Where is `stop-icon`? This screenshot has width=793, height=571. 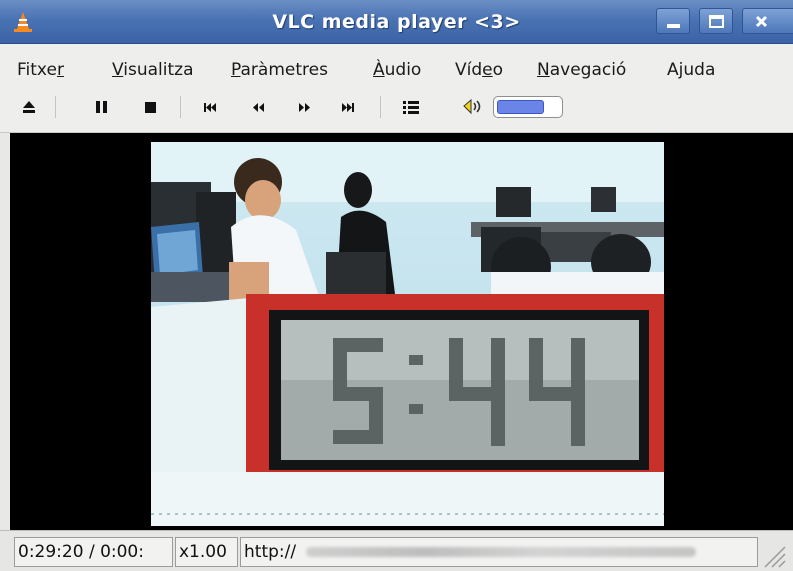
stop-icon is located at coordinates (150, 107).